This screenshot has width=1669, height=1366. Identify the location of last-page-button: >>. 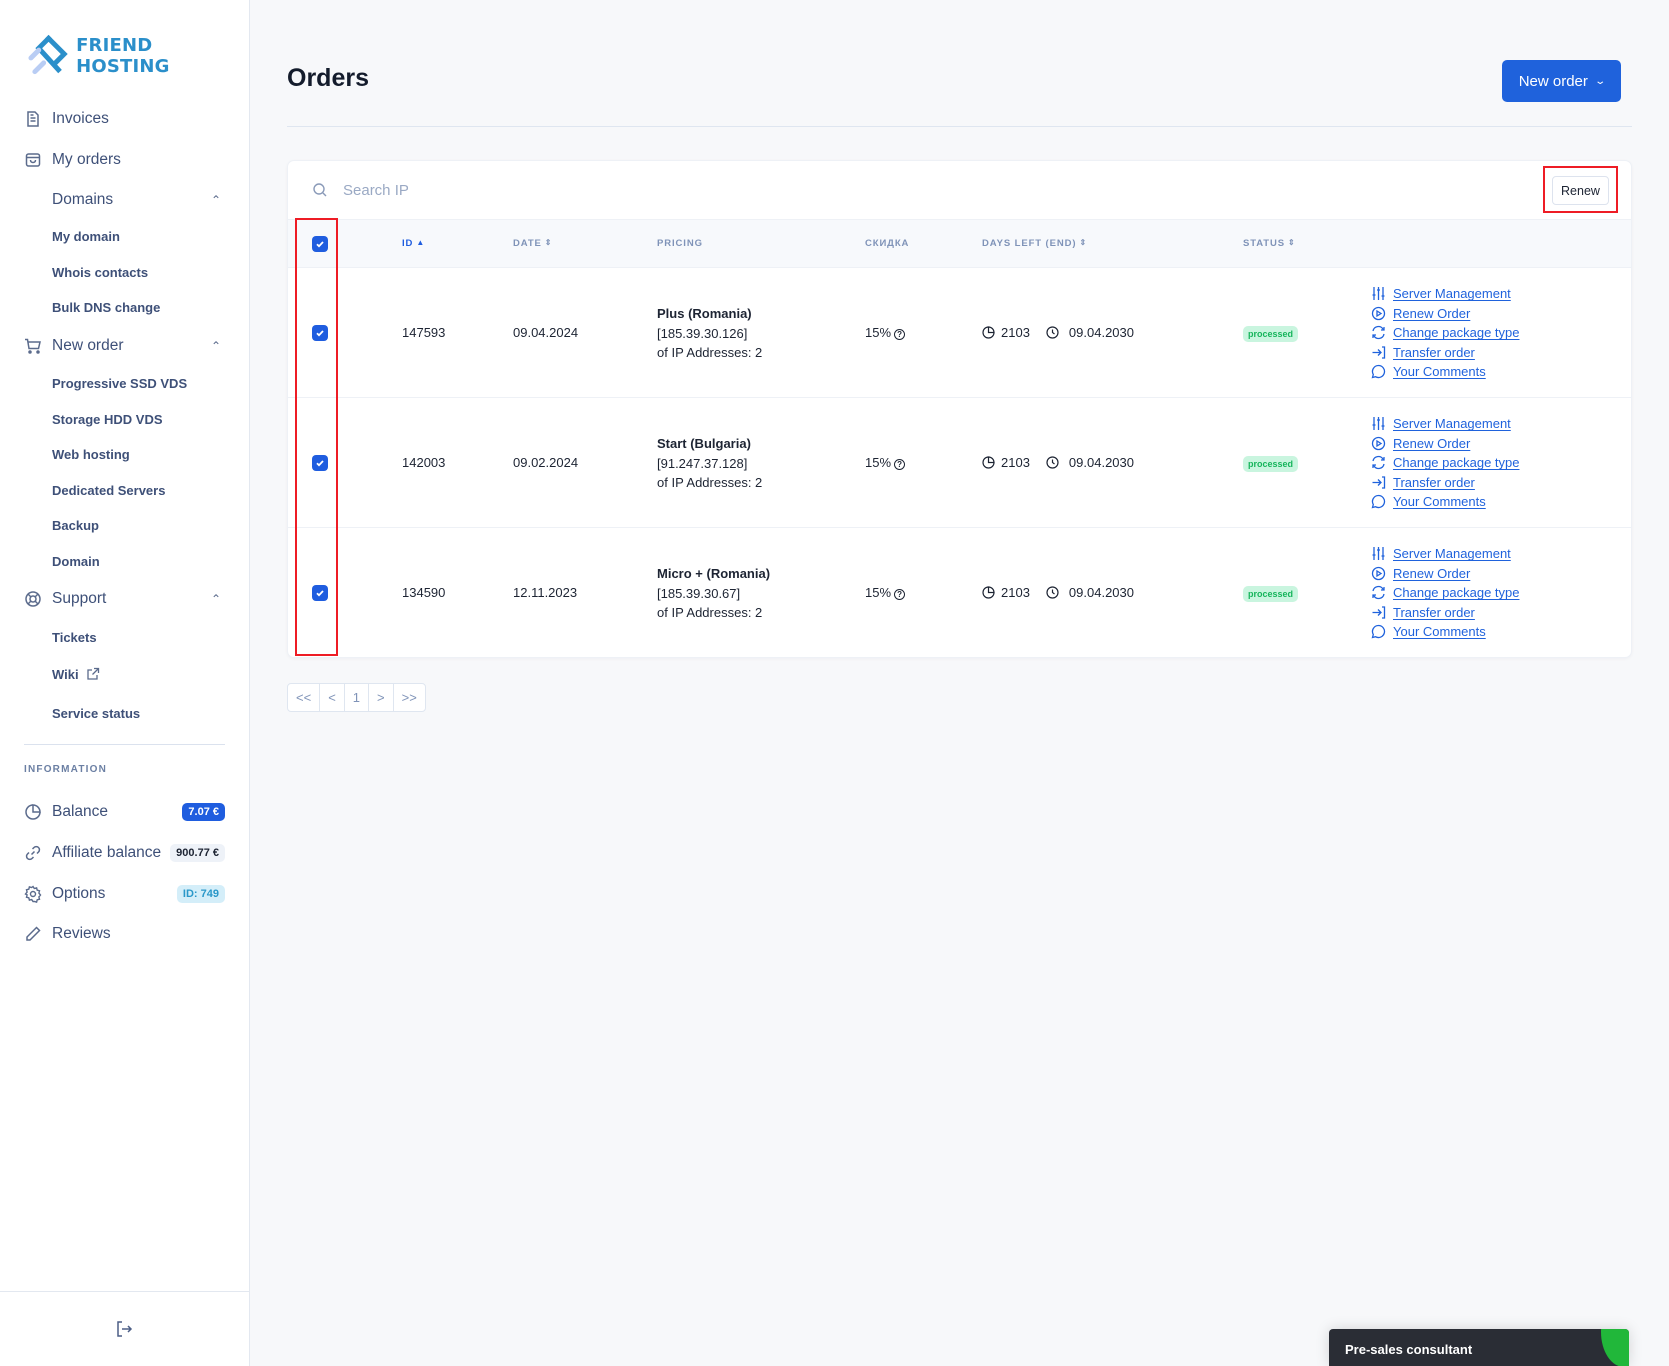
(409, 697).